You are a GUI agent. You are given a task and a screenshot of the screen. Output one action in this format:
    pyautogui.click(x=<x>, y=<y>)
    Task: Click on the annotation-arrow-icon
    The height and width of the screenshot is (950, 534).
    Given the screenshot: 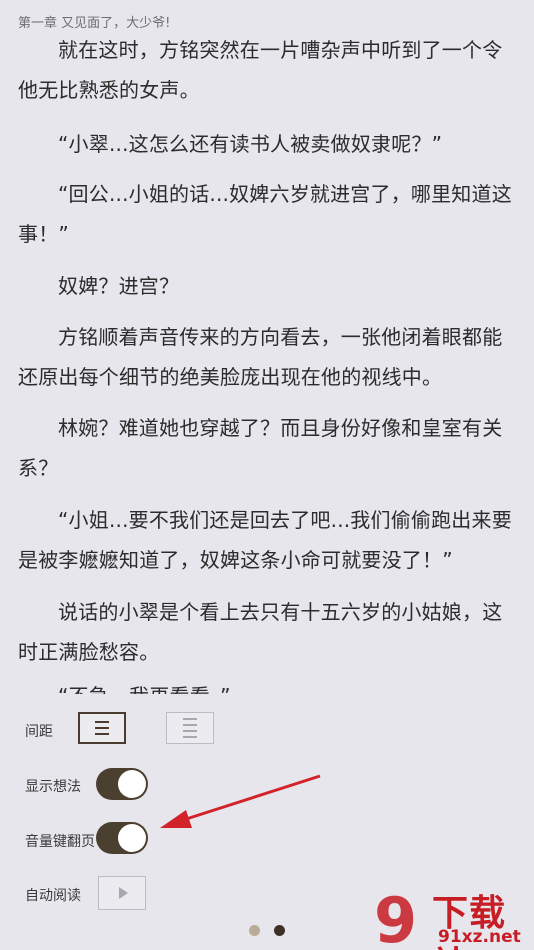 What is the action you would take?
    pyautogui.click(x=240, y=801)
    